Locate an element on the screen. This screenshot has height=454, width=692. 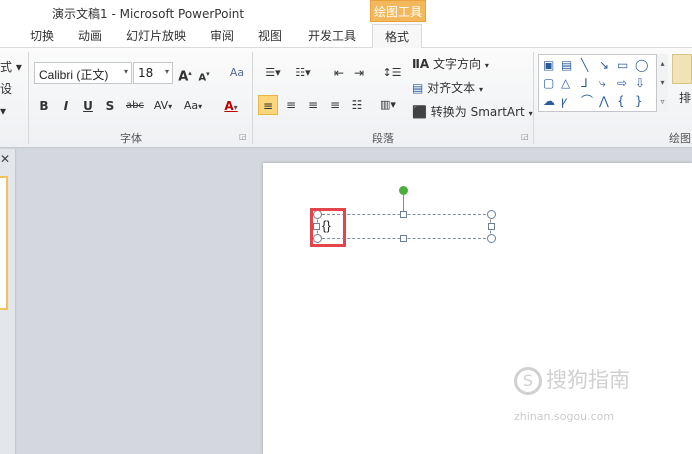
paragraph-dialog-launcher-icon: ◲ is located at coordinates (525, 136).